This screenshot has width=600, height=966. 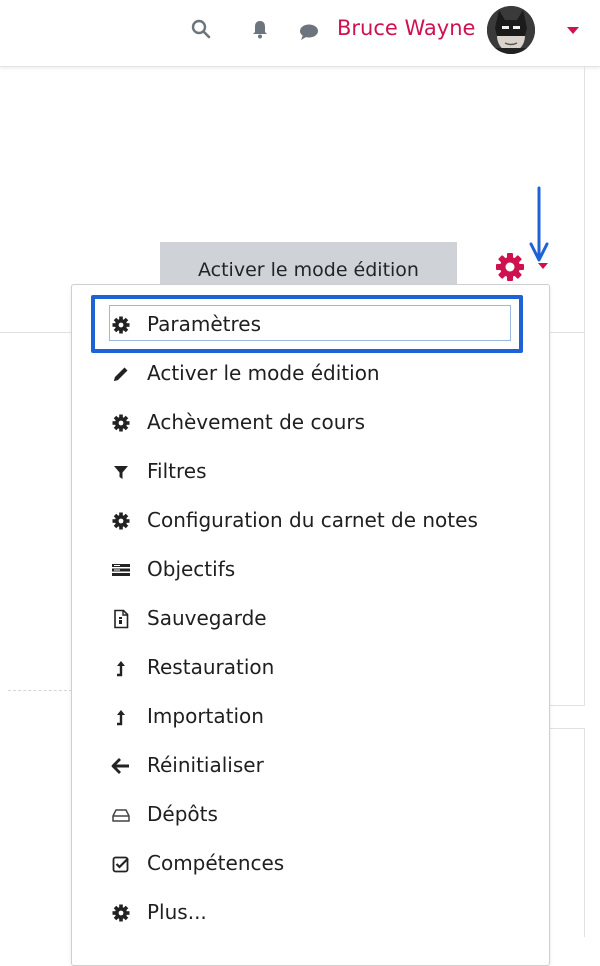 I want to click on annotation-arrow-icon, so click(x=539, y=224).